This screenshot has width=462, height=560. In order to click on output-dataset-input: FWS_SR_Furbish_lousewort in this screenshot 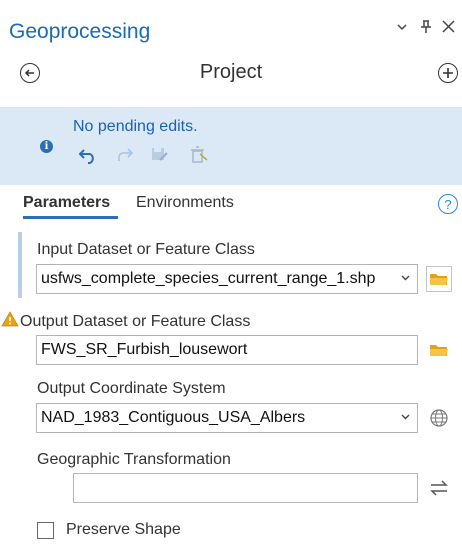, I will do `click(227, 350)`.